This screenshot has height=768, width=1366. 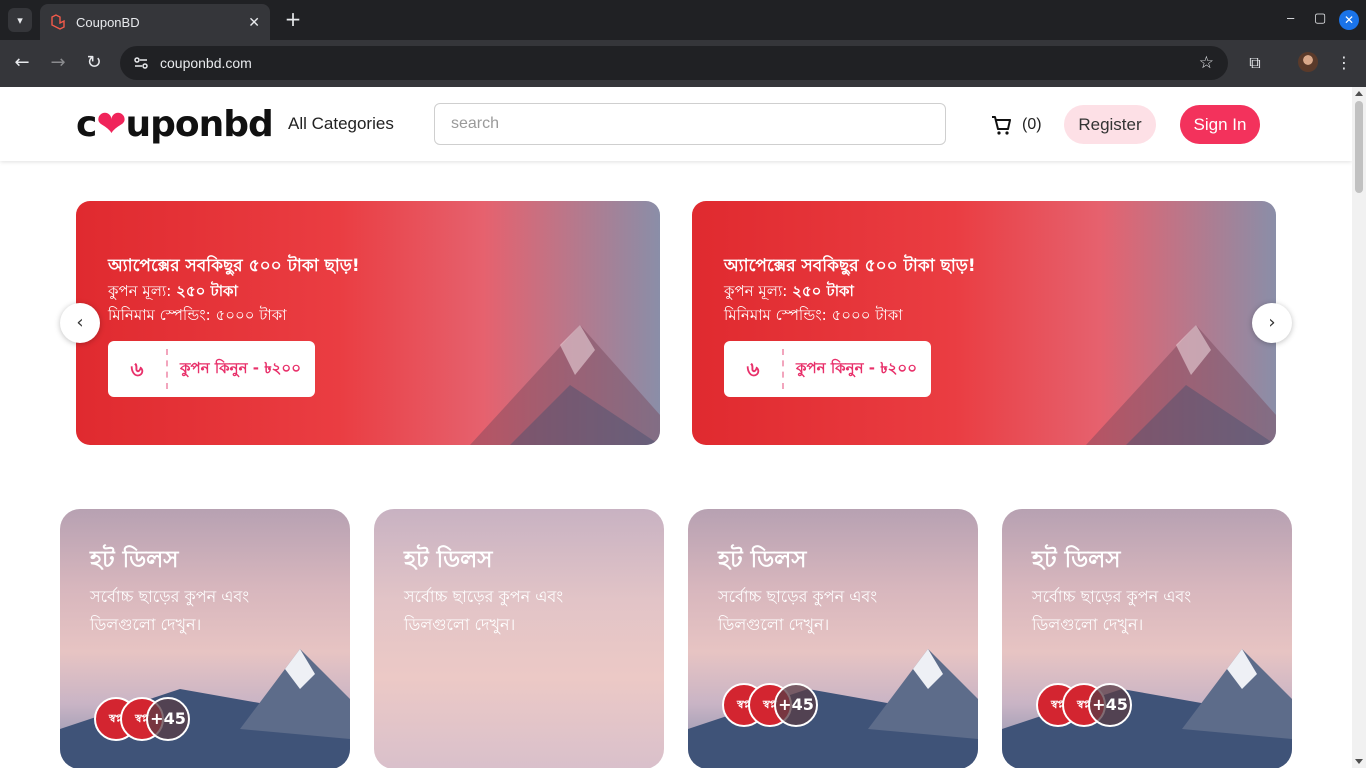 I want to click on couponbd-logo: c ❤ uponbd, so click(x=175, y=124).